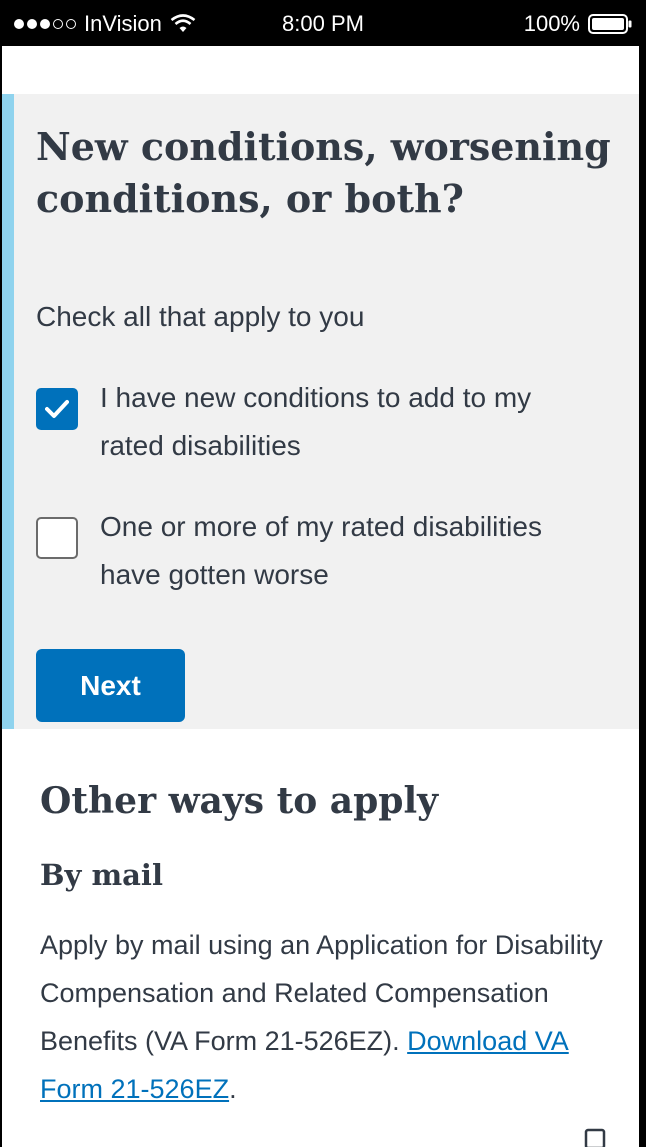  I want to click on battery-percentage: 100%, so click(551, 23).